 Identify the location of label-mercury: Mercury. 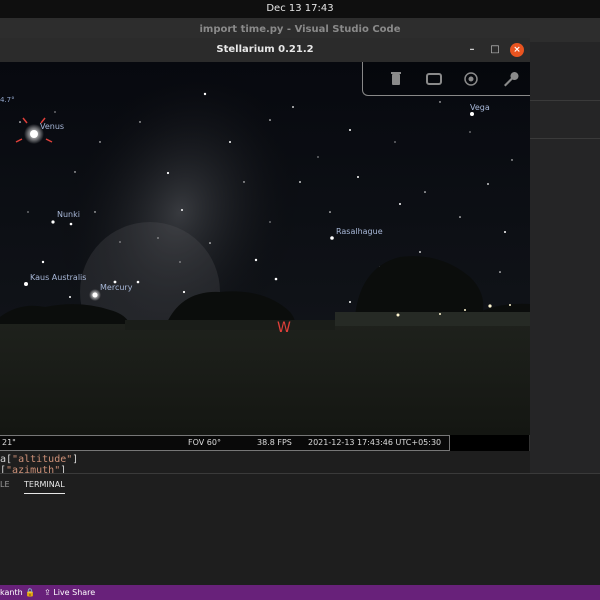
(116, 287).